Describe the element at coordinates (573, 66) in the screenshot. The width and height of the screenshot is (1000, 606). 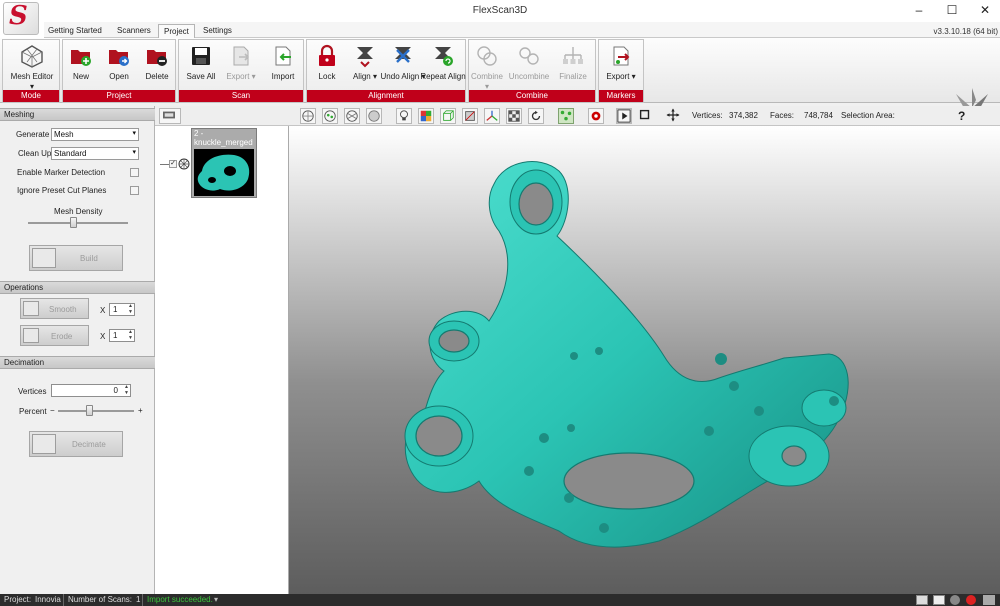
I see `finalize-button: Finalize` at that location.